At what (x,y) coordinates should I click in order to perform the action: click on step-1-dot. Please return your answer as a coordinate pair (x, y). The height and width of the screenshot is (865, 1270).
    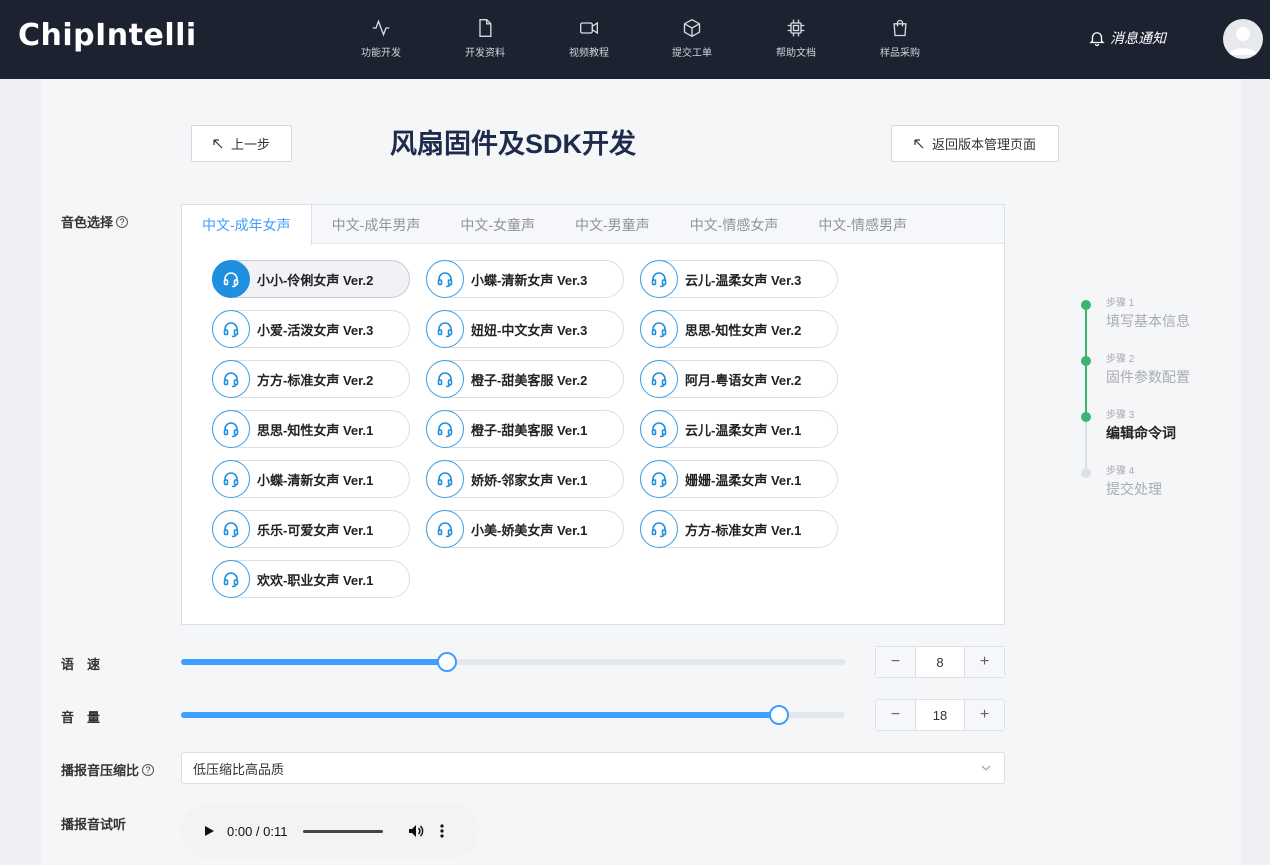
    Looking at the image, I should click on (1086, 305).